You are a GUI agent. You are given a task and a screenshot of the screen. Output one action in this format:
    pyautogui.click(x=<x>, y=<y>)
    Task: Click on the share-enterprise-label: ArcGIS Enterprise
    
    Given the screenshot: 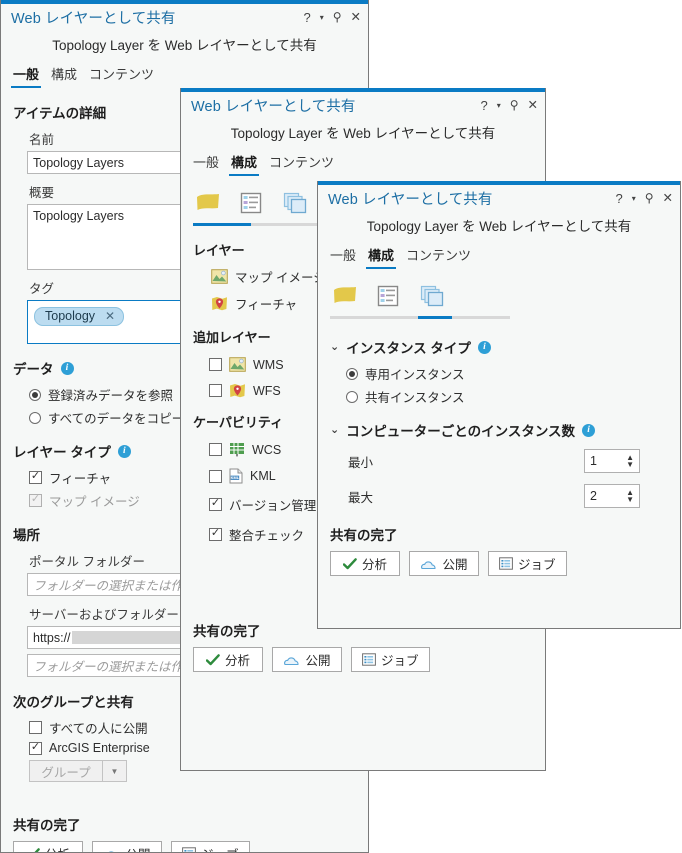 What is the action you would take?
    pyautogui.click(x=99, y=748)
    